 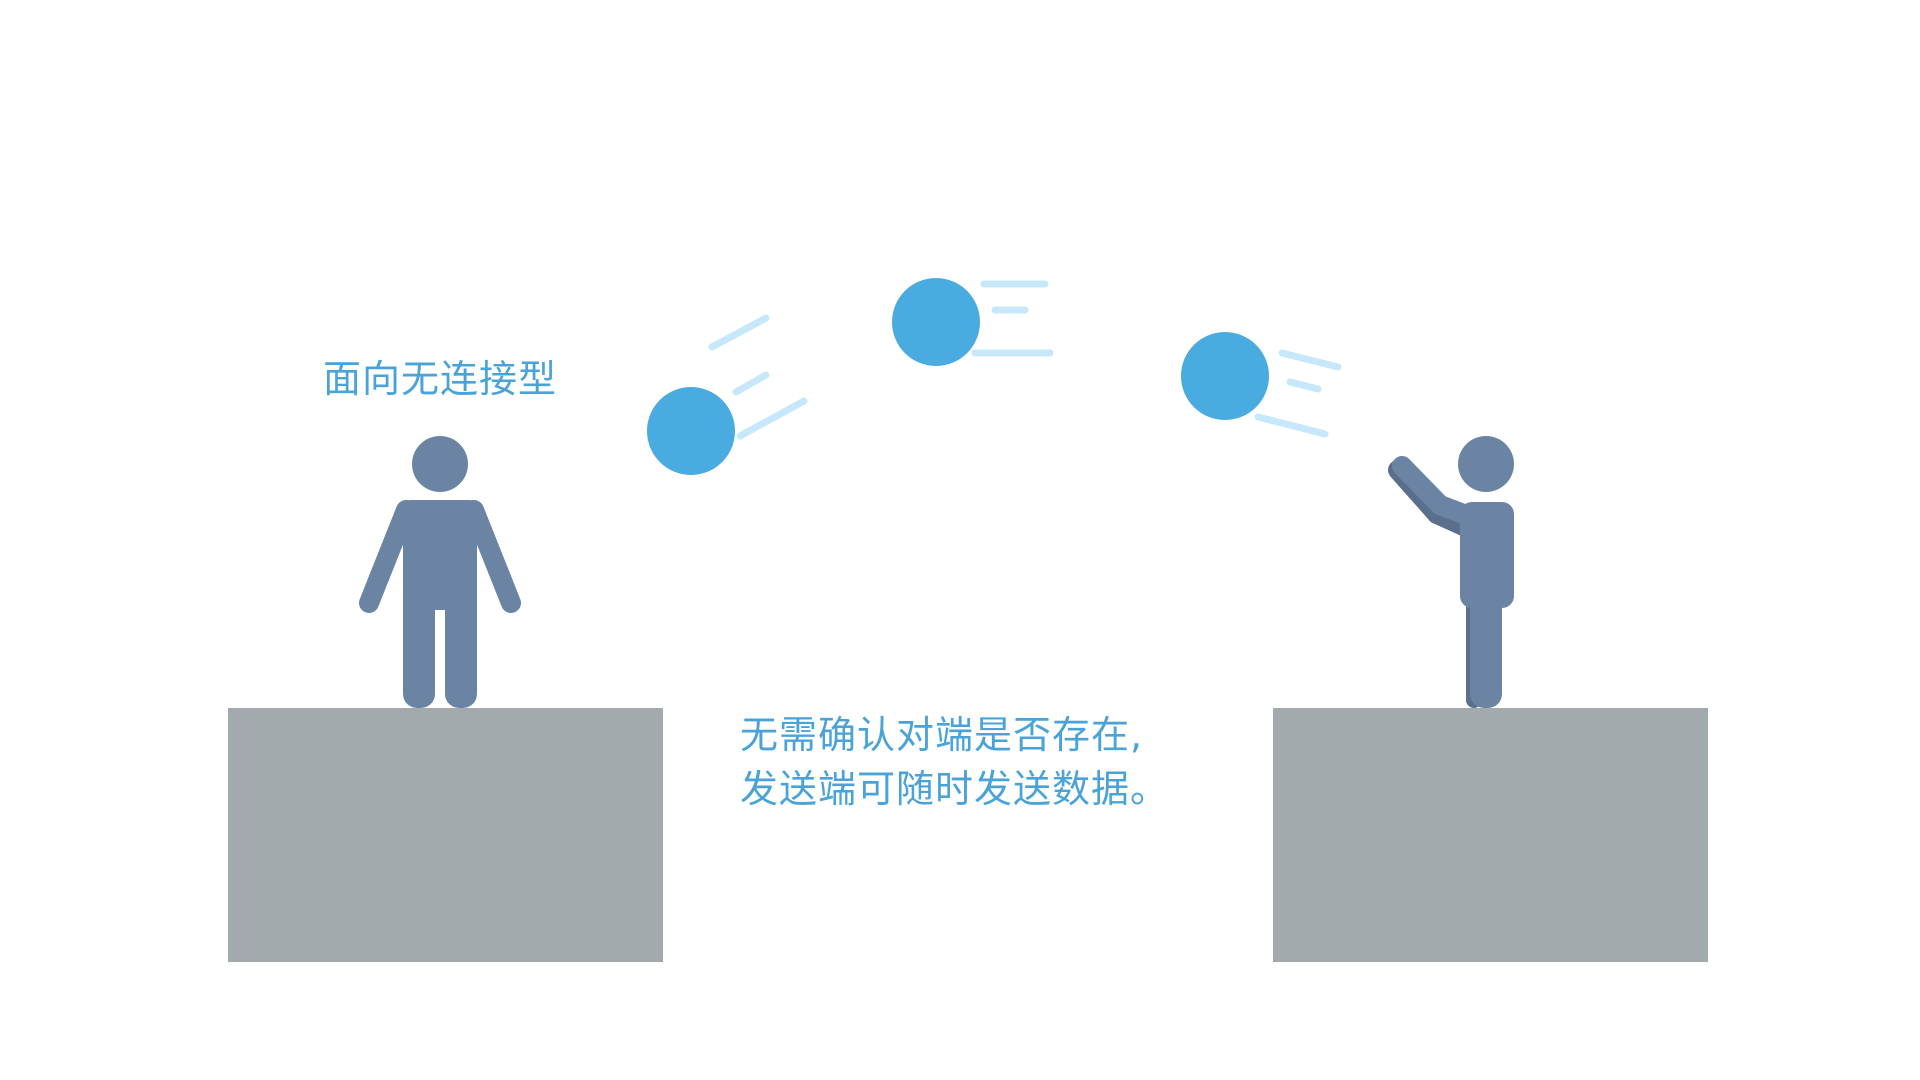 What do you see at coordinates (942, 735) in the screenshot?
I see `caption-line-1: 无需确认对端是否存在,` at bounding box center [942, 735].